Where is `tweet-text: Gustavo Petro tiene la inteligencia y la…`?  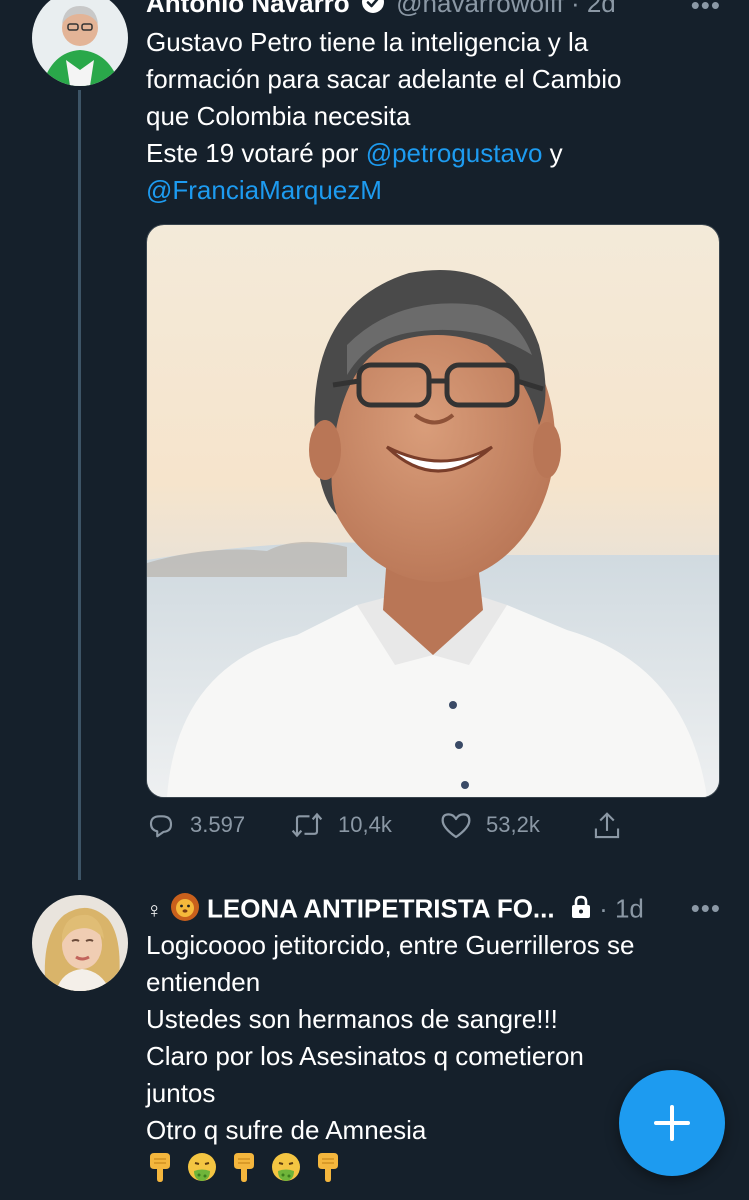 tweet-text: Gustavo Petro tiene la inteligencia y la… is located at coordinates (436, 116).